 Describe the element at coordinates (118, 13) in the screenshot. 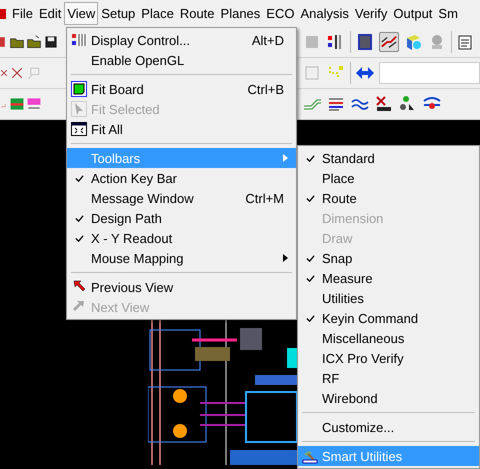

I see `menu-bar-item: Setup` at that location.